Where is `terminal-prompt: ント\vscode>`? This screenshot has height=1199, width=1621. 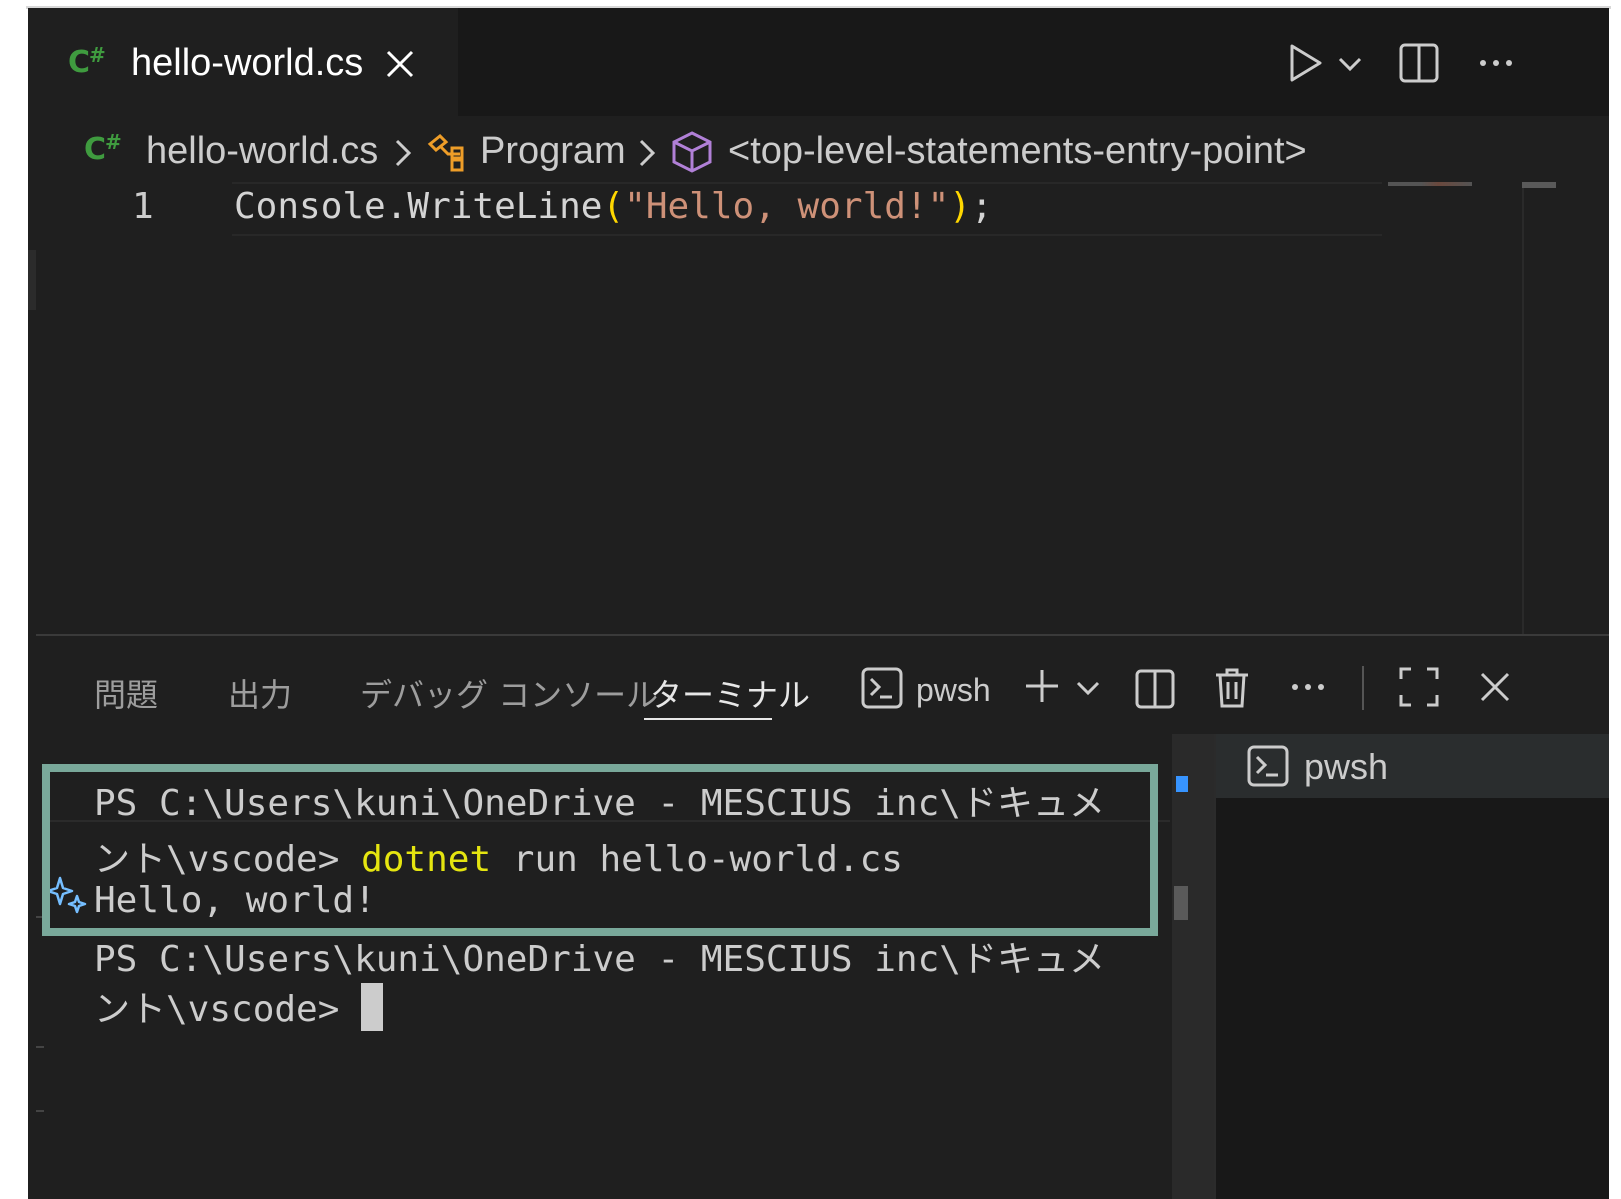 terminal-prompt: ント\vscode> is located at coordinates (228, 1009).